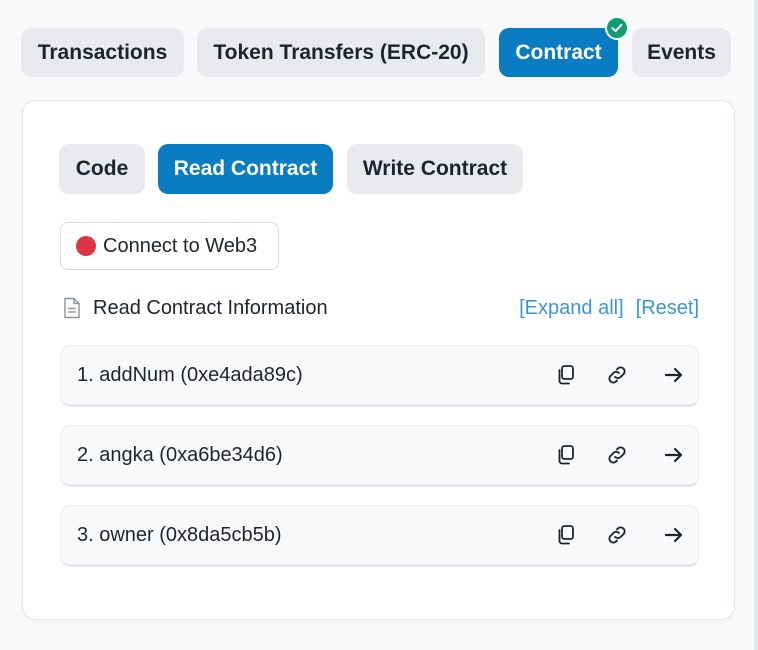 The height and width of the screenshot is (650, 758). What do you see at coordinates (617, 28) in the screenshot?
I see `verified-check-icon` at bounding box center [617, 28].